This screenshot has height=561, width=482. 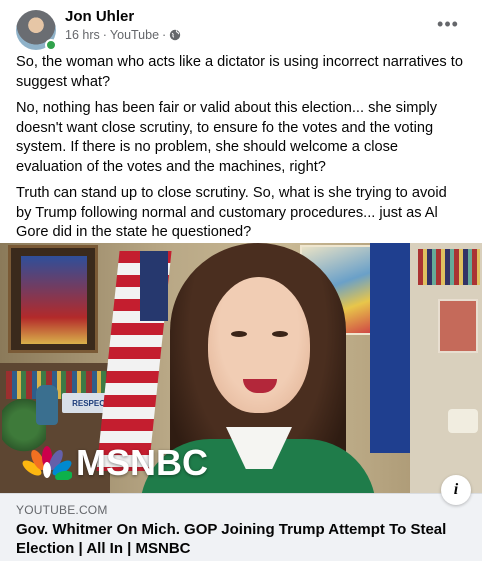 I want to click on post-source: YouTube, so click(x=134, y=35).